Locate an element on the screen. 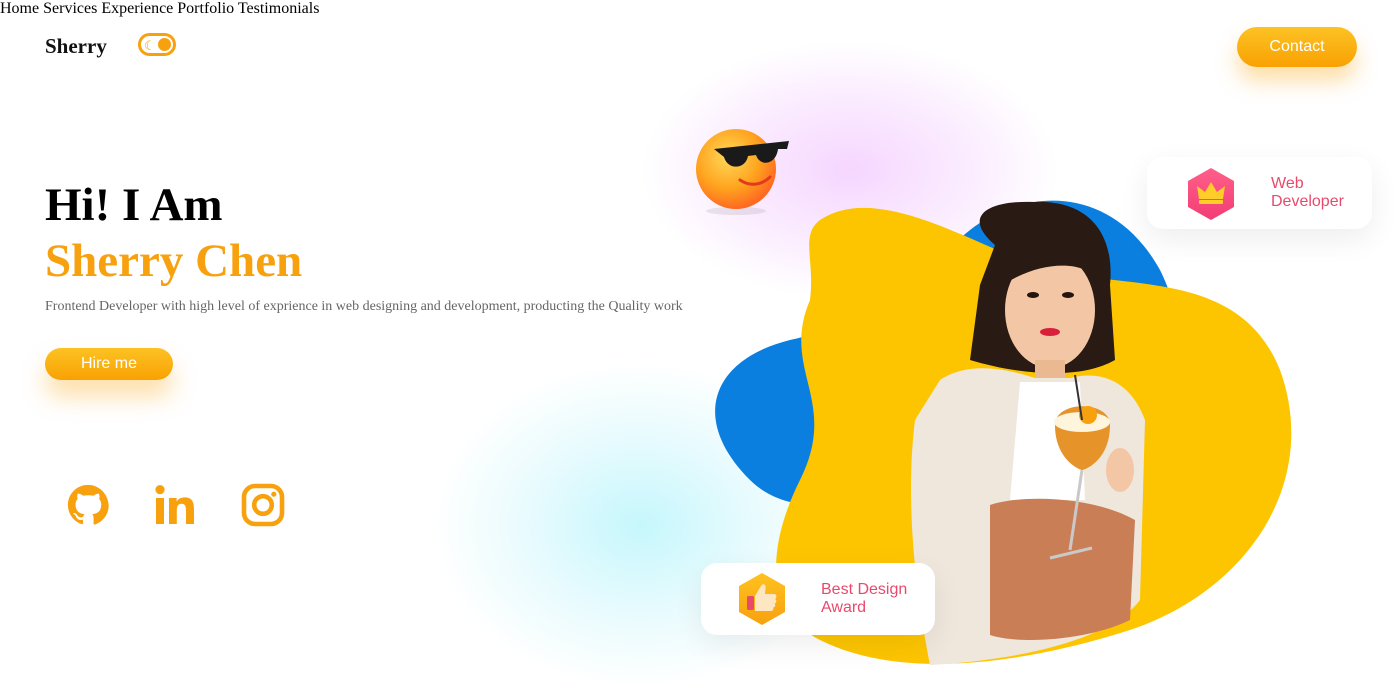 The height and width of the screenshot is (693, 1394). toggle-knob is located at coordinates (164, 44).